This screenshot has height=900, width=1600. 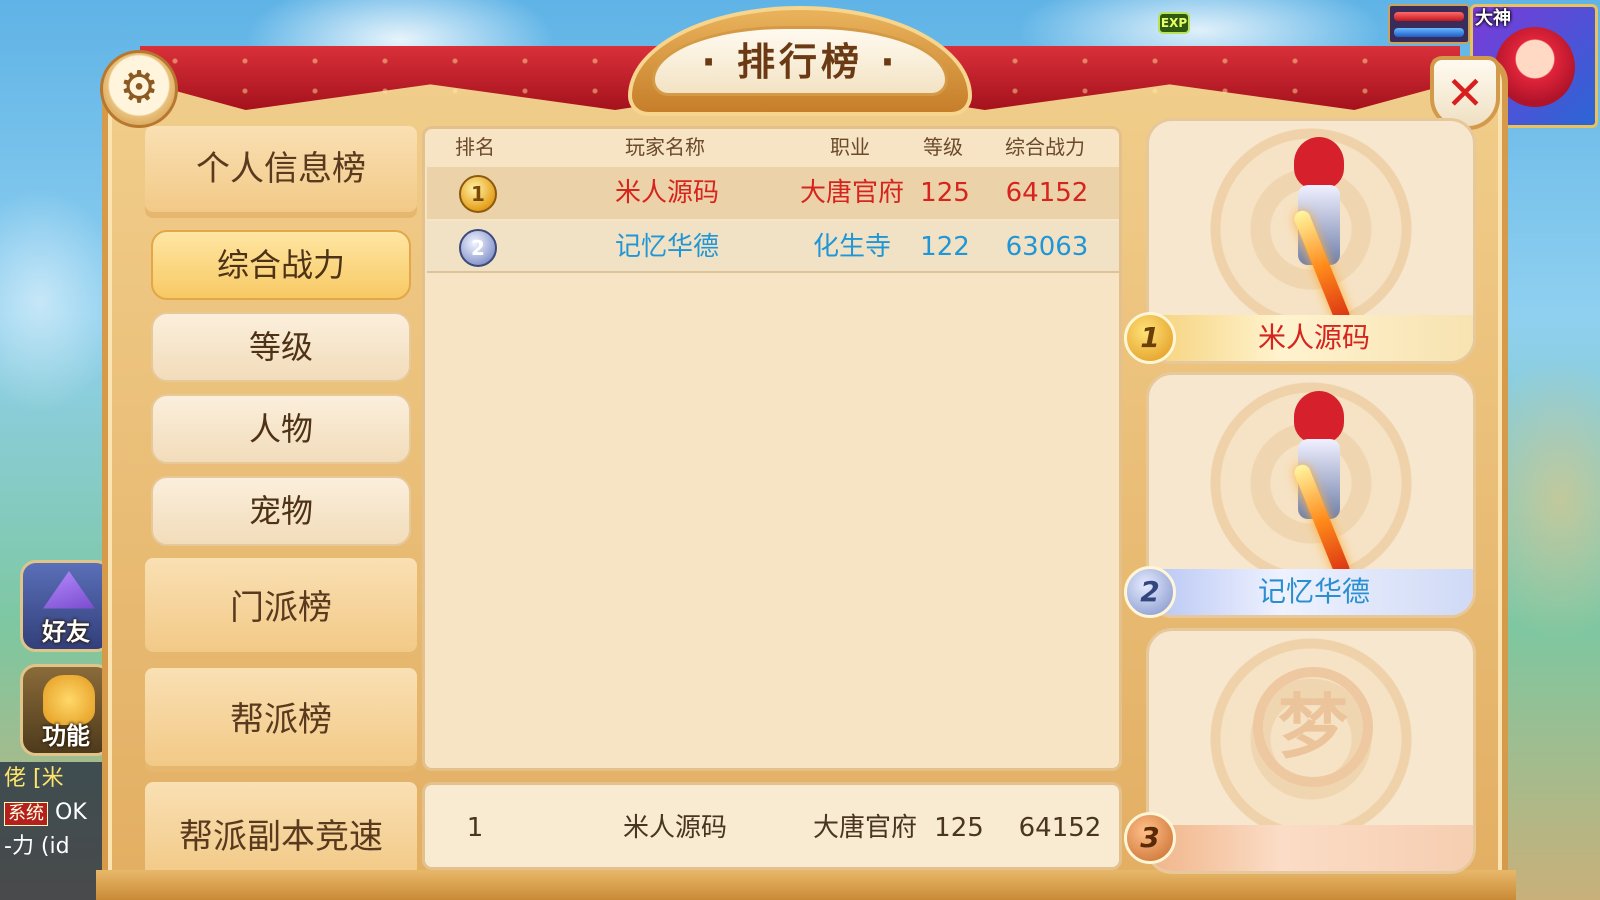 I want to click on window-title-text: 排行榜, so click(x=799, y=62).